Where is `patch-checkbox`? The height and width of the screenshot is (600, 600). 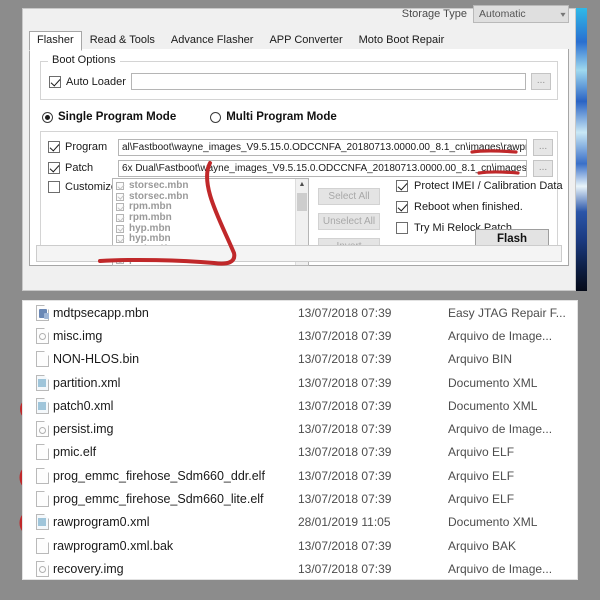 patch-checkbox is located at coordinates (54, 168).